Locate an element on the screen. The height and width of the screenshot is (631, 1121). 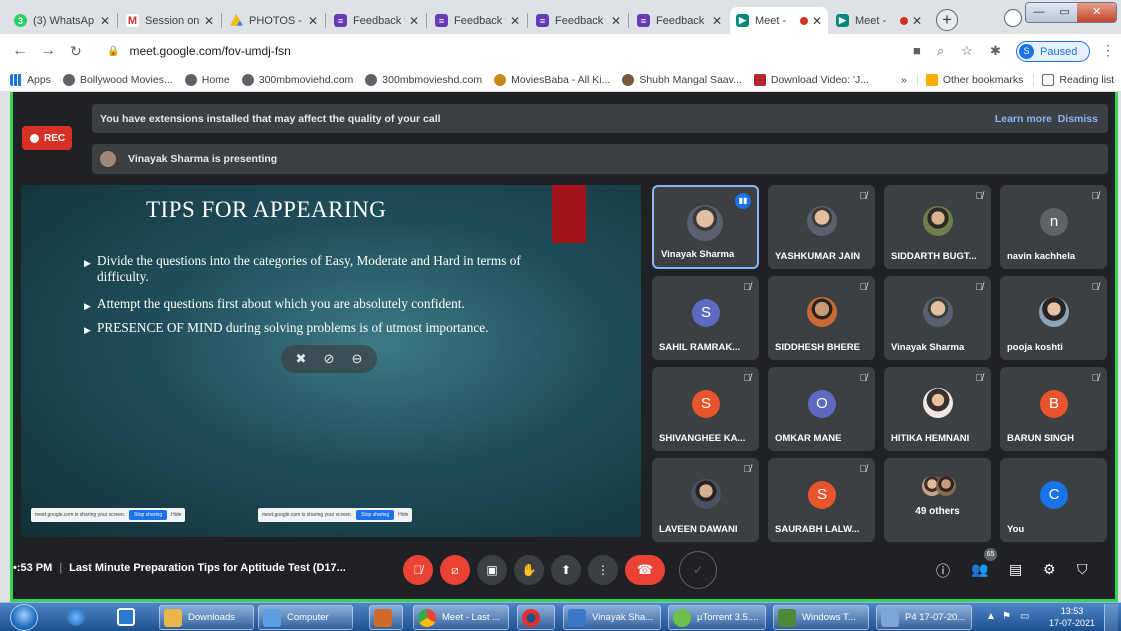
participant-tile: 🎙̸ B BARUN SINGH is located at coordinates (1053, 409).